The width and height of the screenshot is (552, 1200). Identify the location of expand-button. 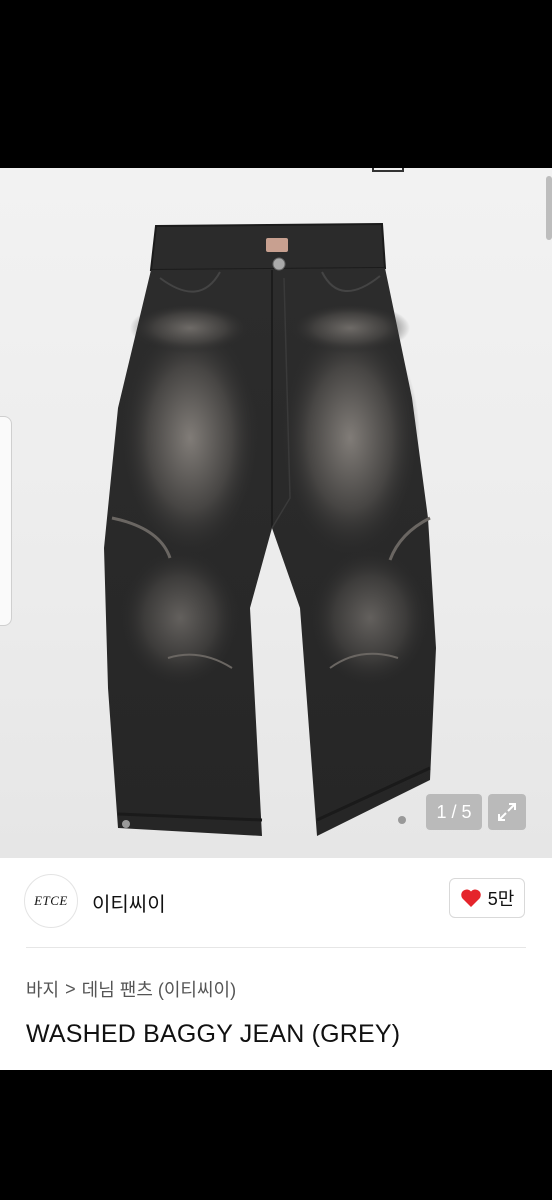
(507, 812).